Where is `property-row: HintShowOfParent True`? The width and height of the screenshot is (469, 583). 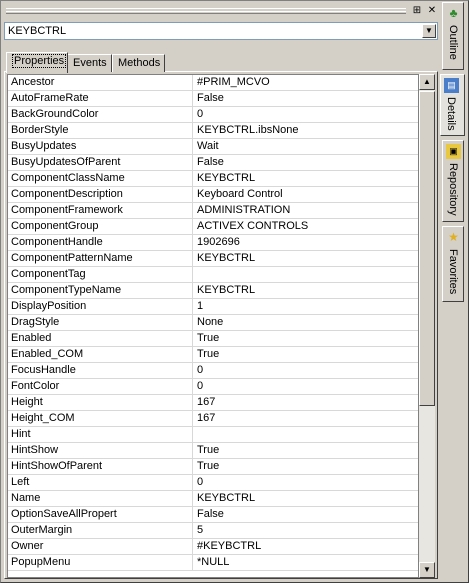
property-row: HintShowOfParent True is located at coordinates (213, 467).